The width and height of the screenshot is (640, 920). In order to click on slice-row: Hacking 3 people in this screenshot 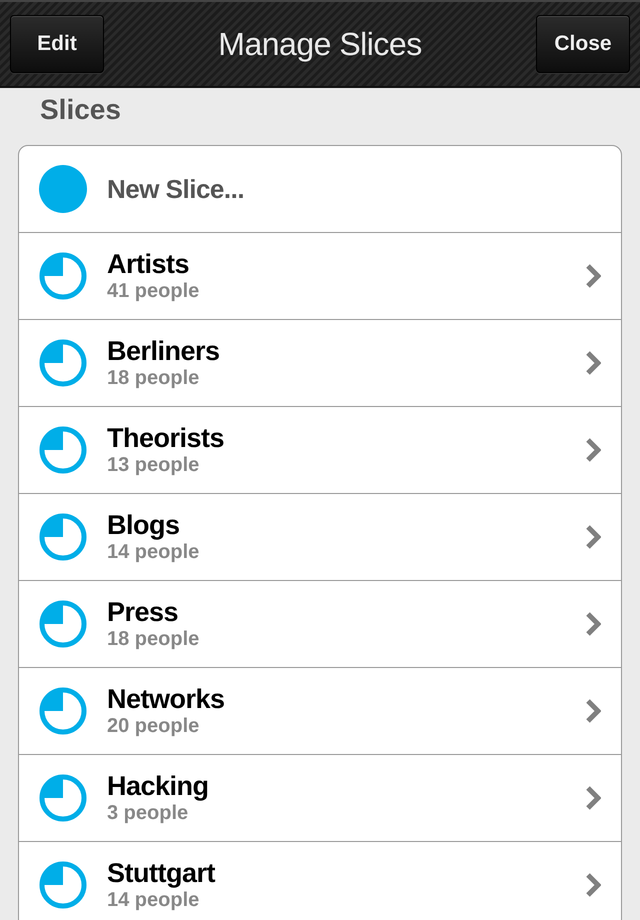, I will do `click(320, 797)`.